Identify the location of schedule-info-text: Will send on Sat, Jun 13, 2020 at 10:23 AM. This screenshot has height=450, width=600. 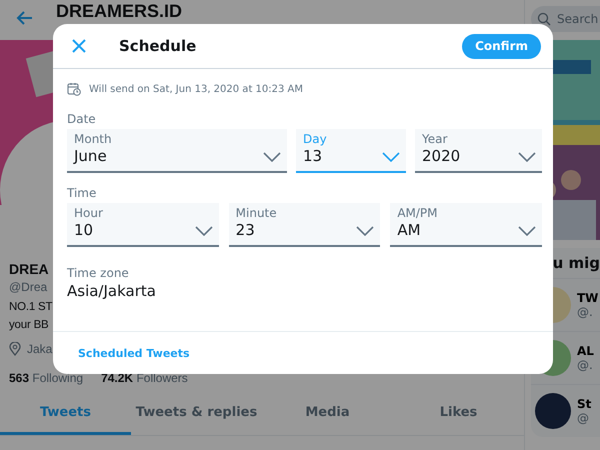
(196, 89).